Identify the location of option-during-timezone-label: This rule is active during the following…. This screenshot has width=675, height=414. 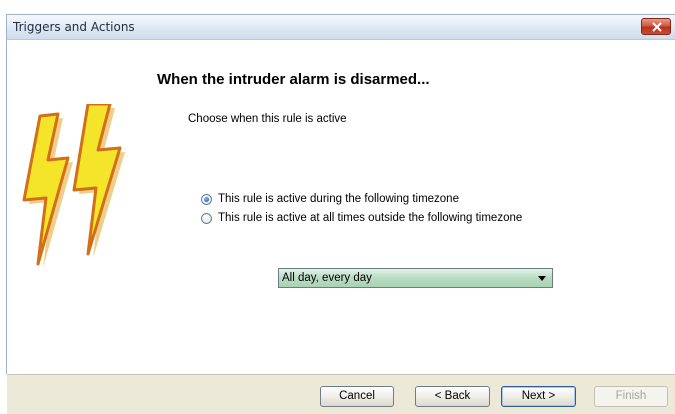
(338, 199).